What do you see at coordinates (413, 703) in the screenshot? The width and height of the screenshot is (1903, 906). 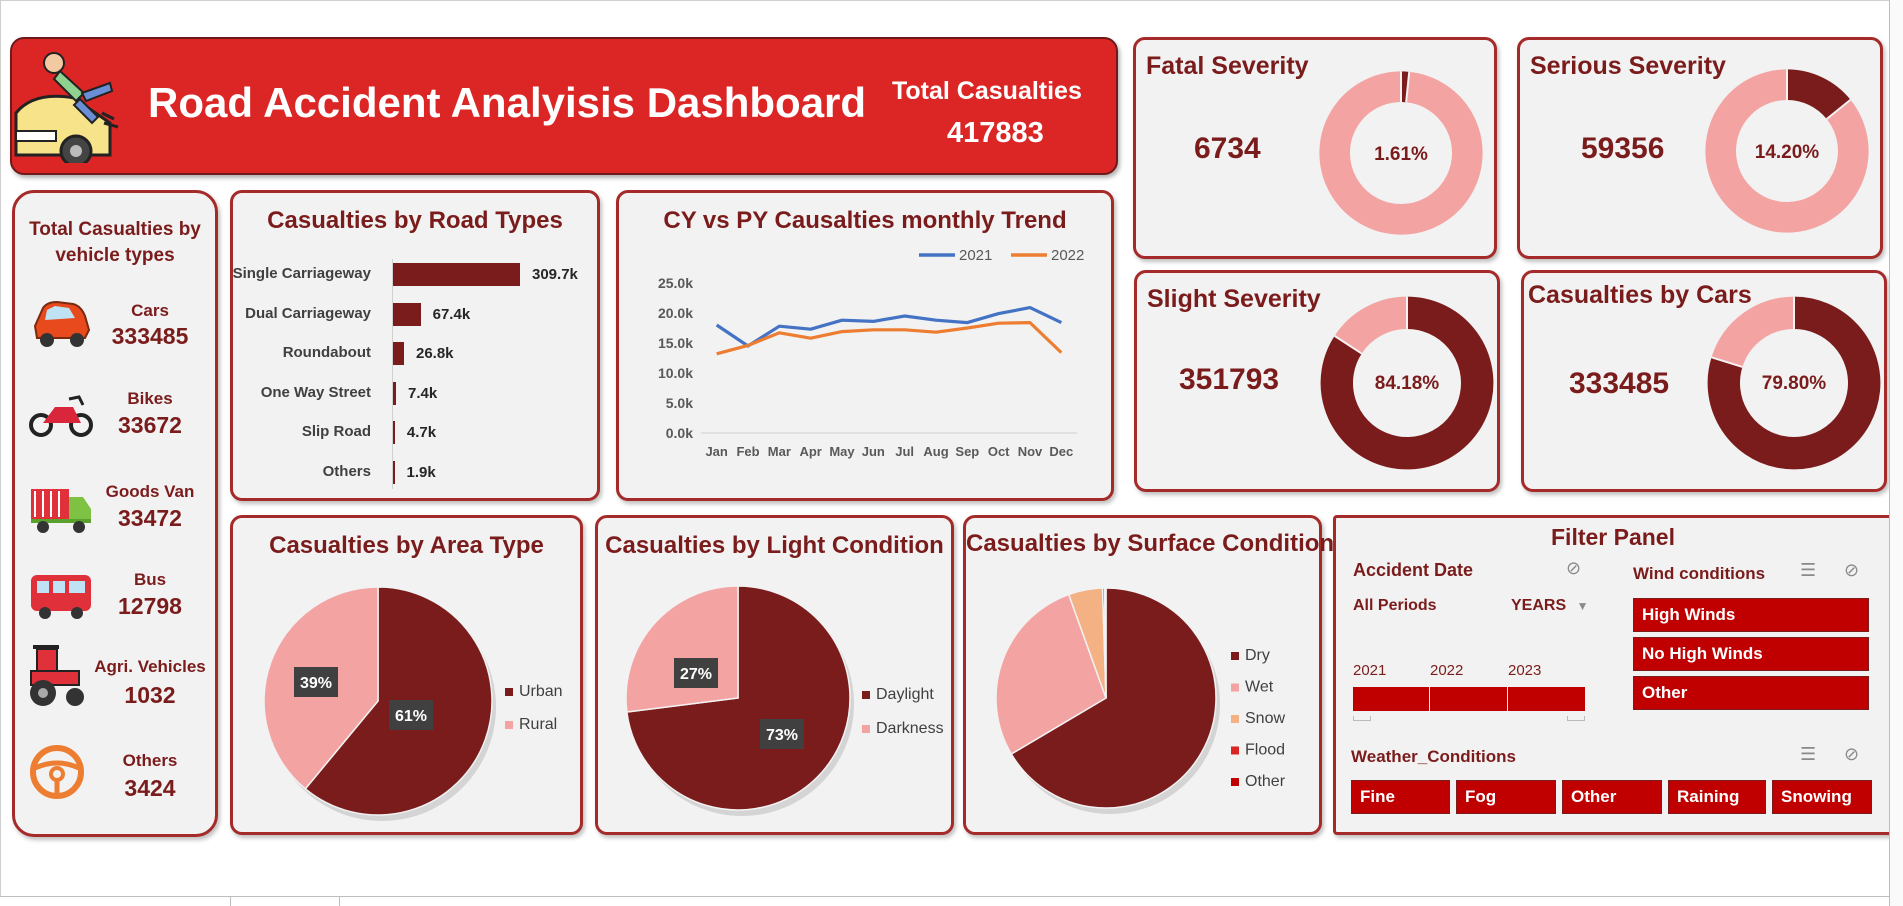 I see `area-pie-chart: 61% 39% Urban Rural` at bounding box center [413, 703].